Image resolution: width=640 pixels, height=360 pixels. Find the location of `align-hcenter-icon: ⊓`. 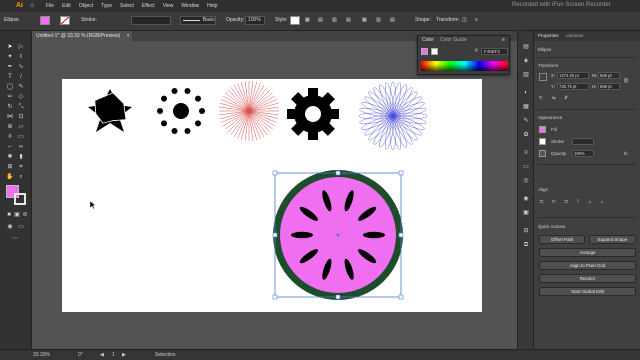

align-hcenter-icon: ⊓ is located at coordinates (554, 202).